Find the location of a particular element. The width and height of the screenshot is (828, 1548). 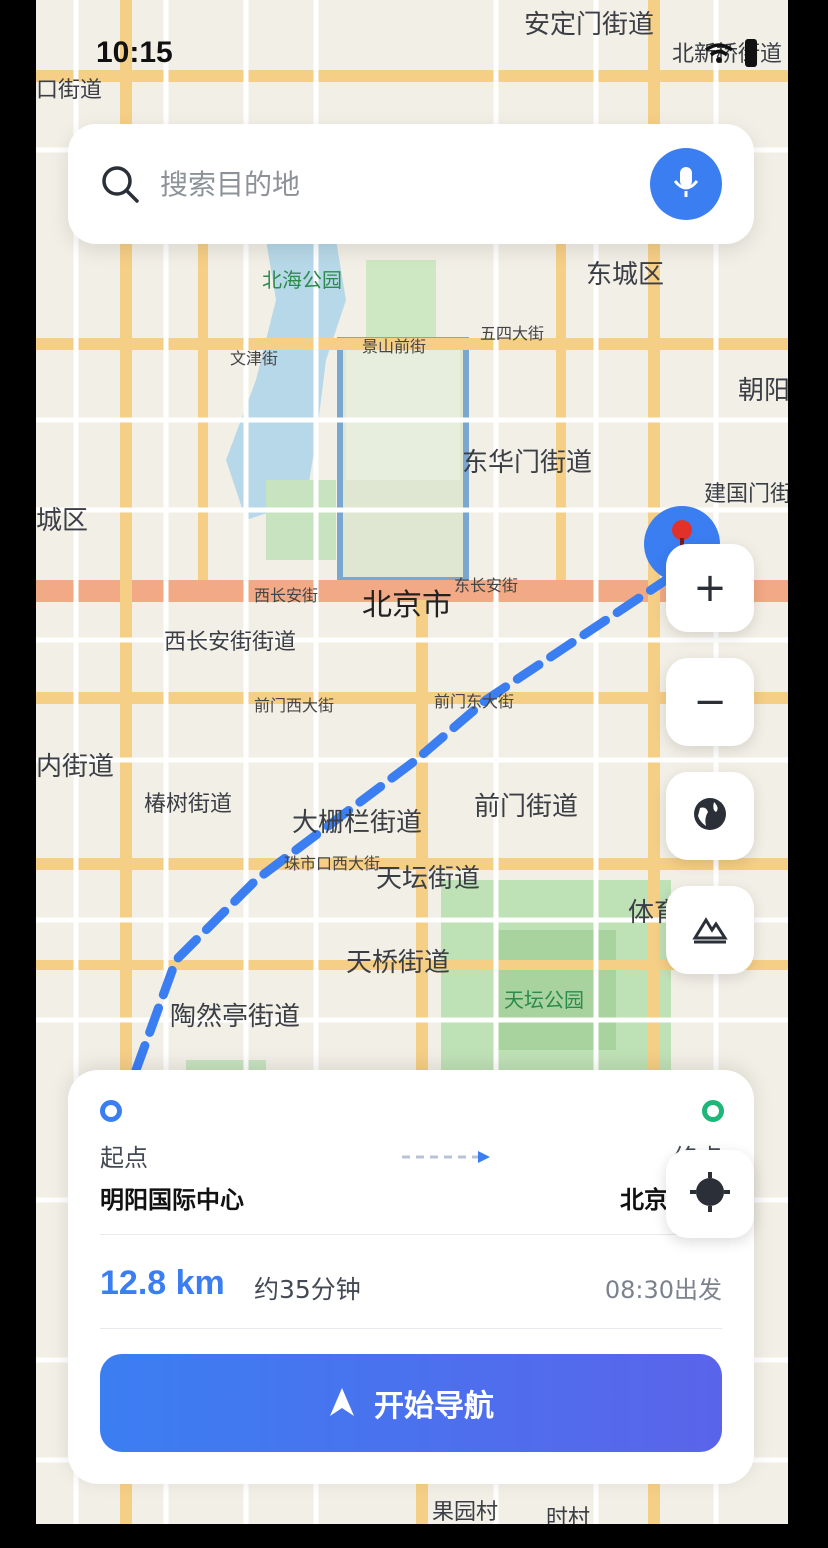

map-label: 天桥街道 is located at coordinates (398, 963).